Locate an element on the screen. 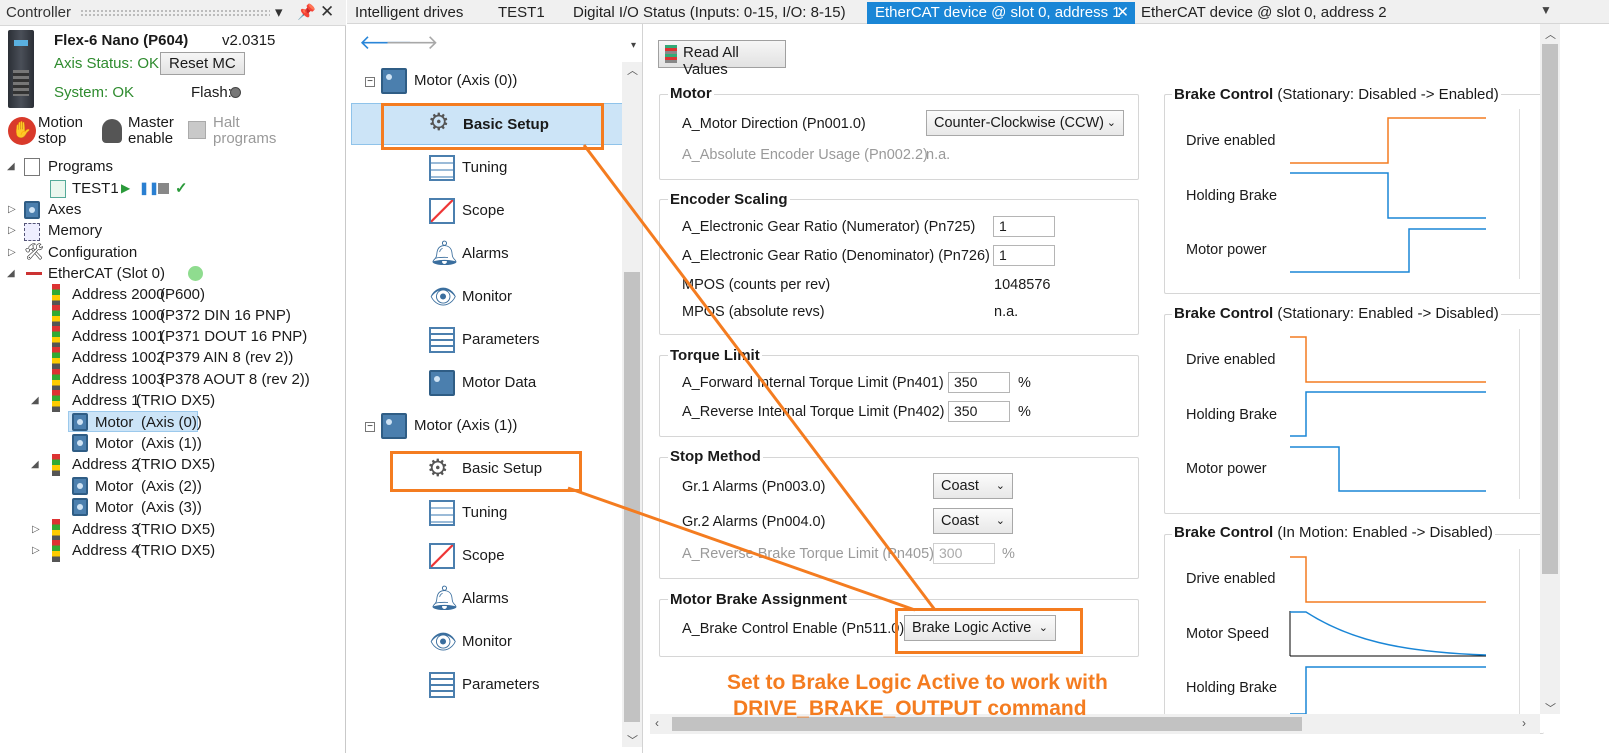 The image size is (1609, 753). annotation-box-brake-dropdown is located at coordinates (989, 631).